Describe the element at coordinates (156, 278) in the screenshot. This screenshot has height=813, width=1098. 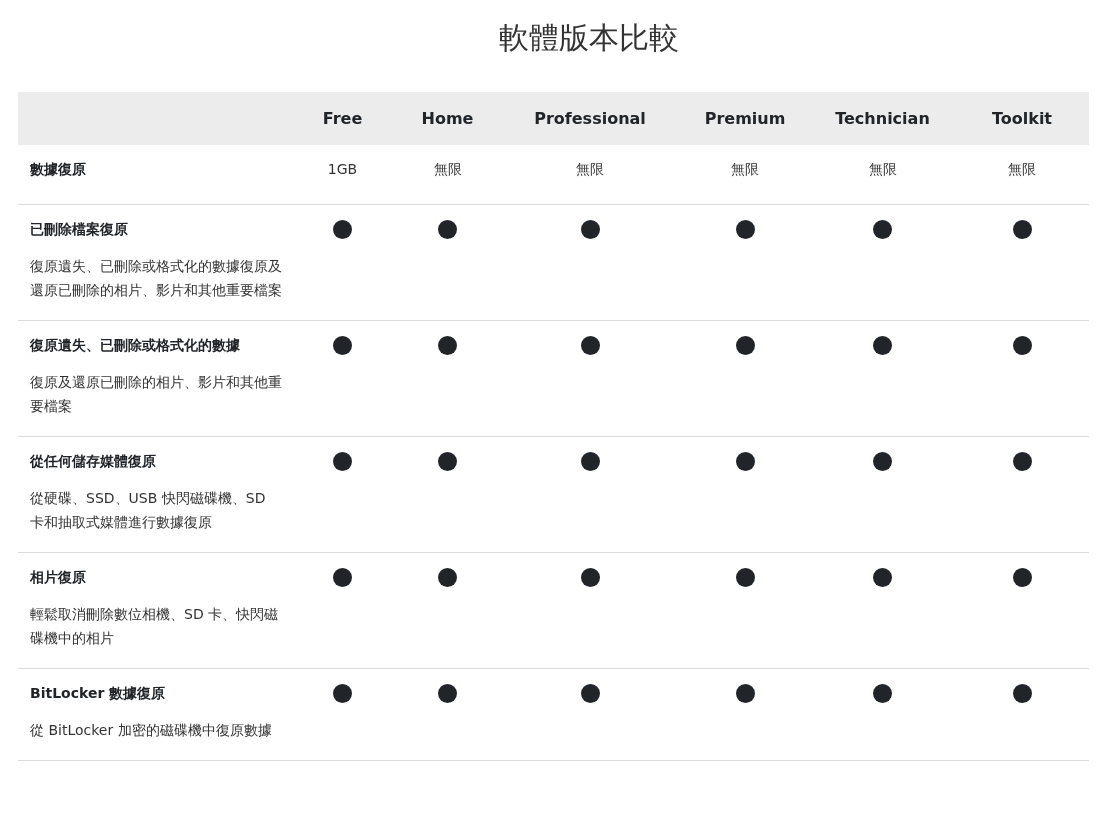
I see `feature-description: 復原遺失、已刪除或格式化的數據復原及還原已刪除的相片、影片和其他重要檔案` at that location.